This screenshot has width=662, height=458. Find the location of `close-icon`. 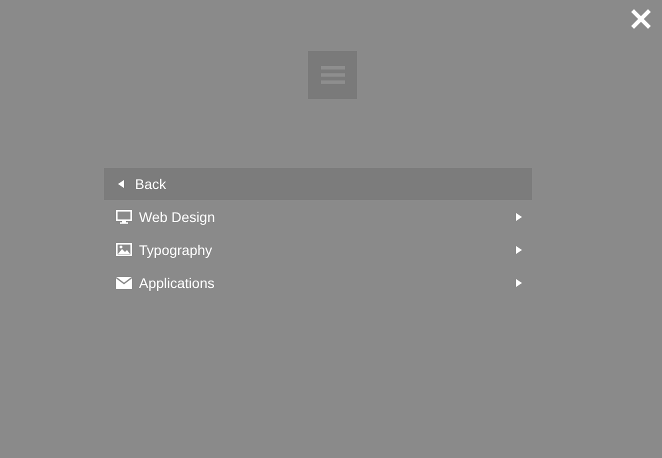

close-icon is located at coordinates (641, 19).